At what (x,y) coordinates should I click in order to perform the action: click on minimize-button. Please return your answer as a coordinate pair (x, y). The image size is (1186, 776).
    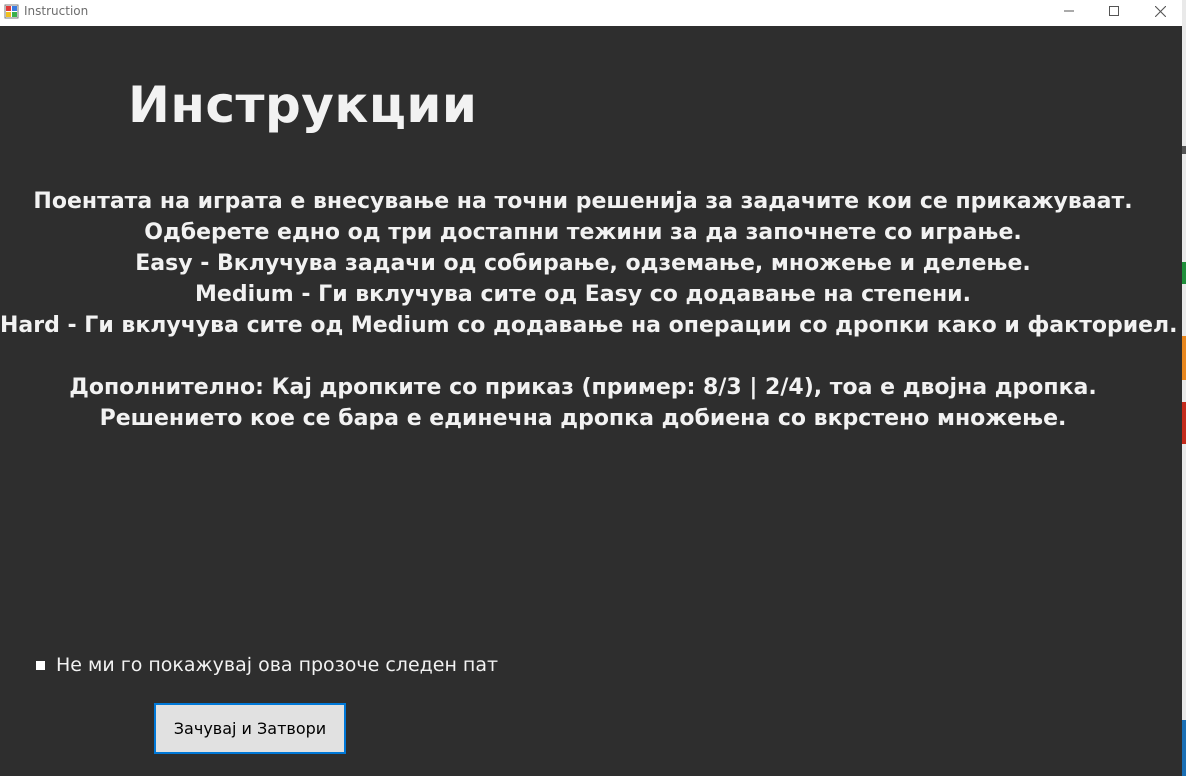
    Looking at the image, I should click on (1069, 11).